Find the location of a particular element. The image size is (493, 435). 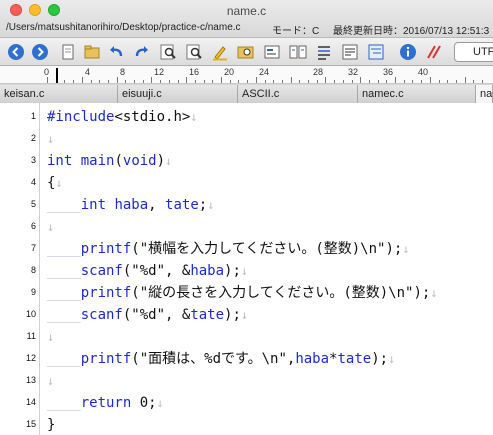

code-line: ____return 0;↓ is located at coordinates (105, 403).